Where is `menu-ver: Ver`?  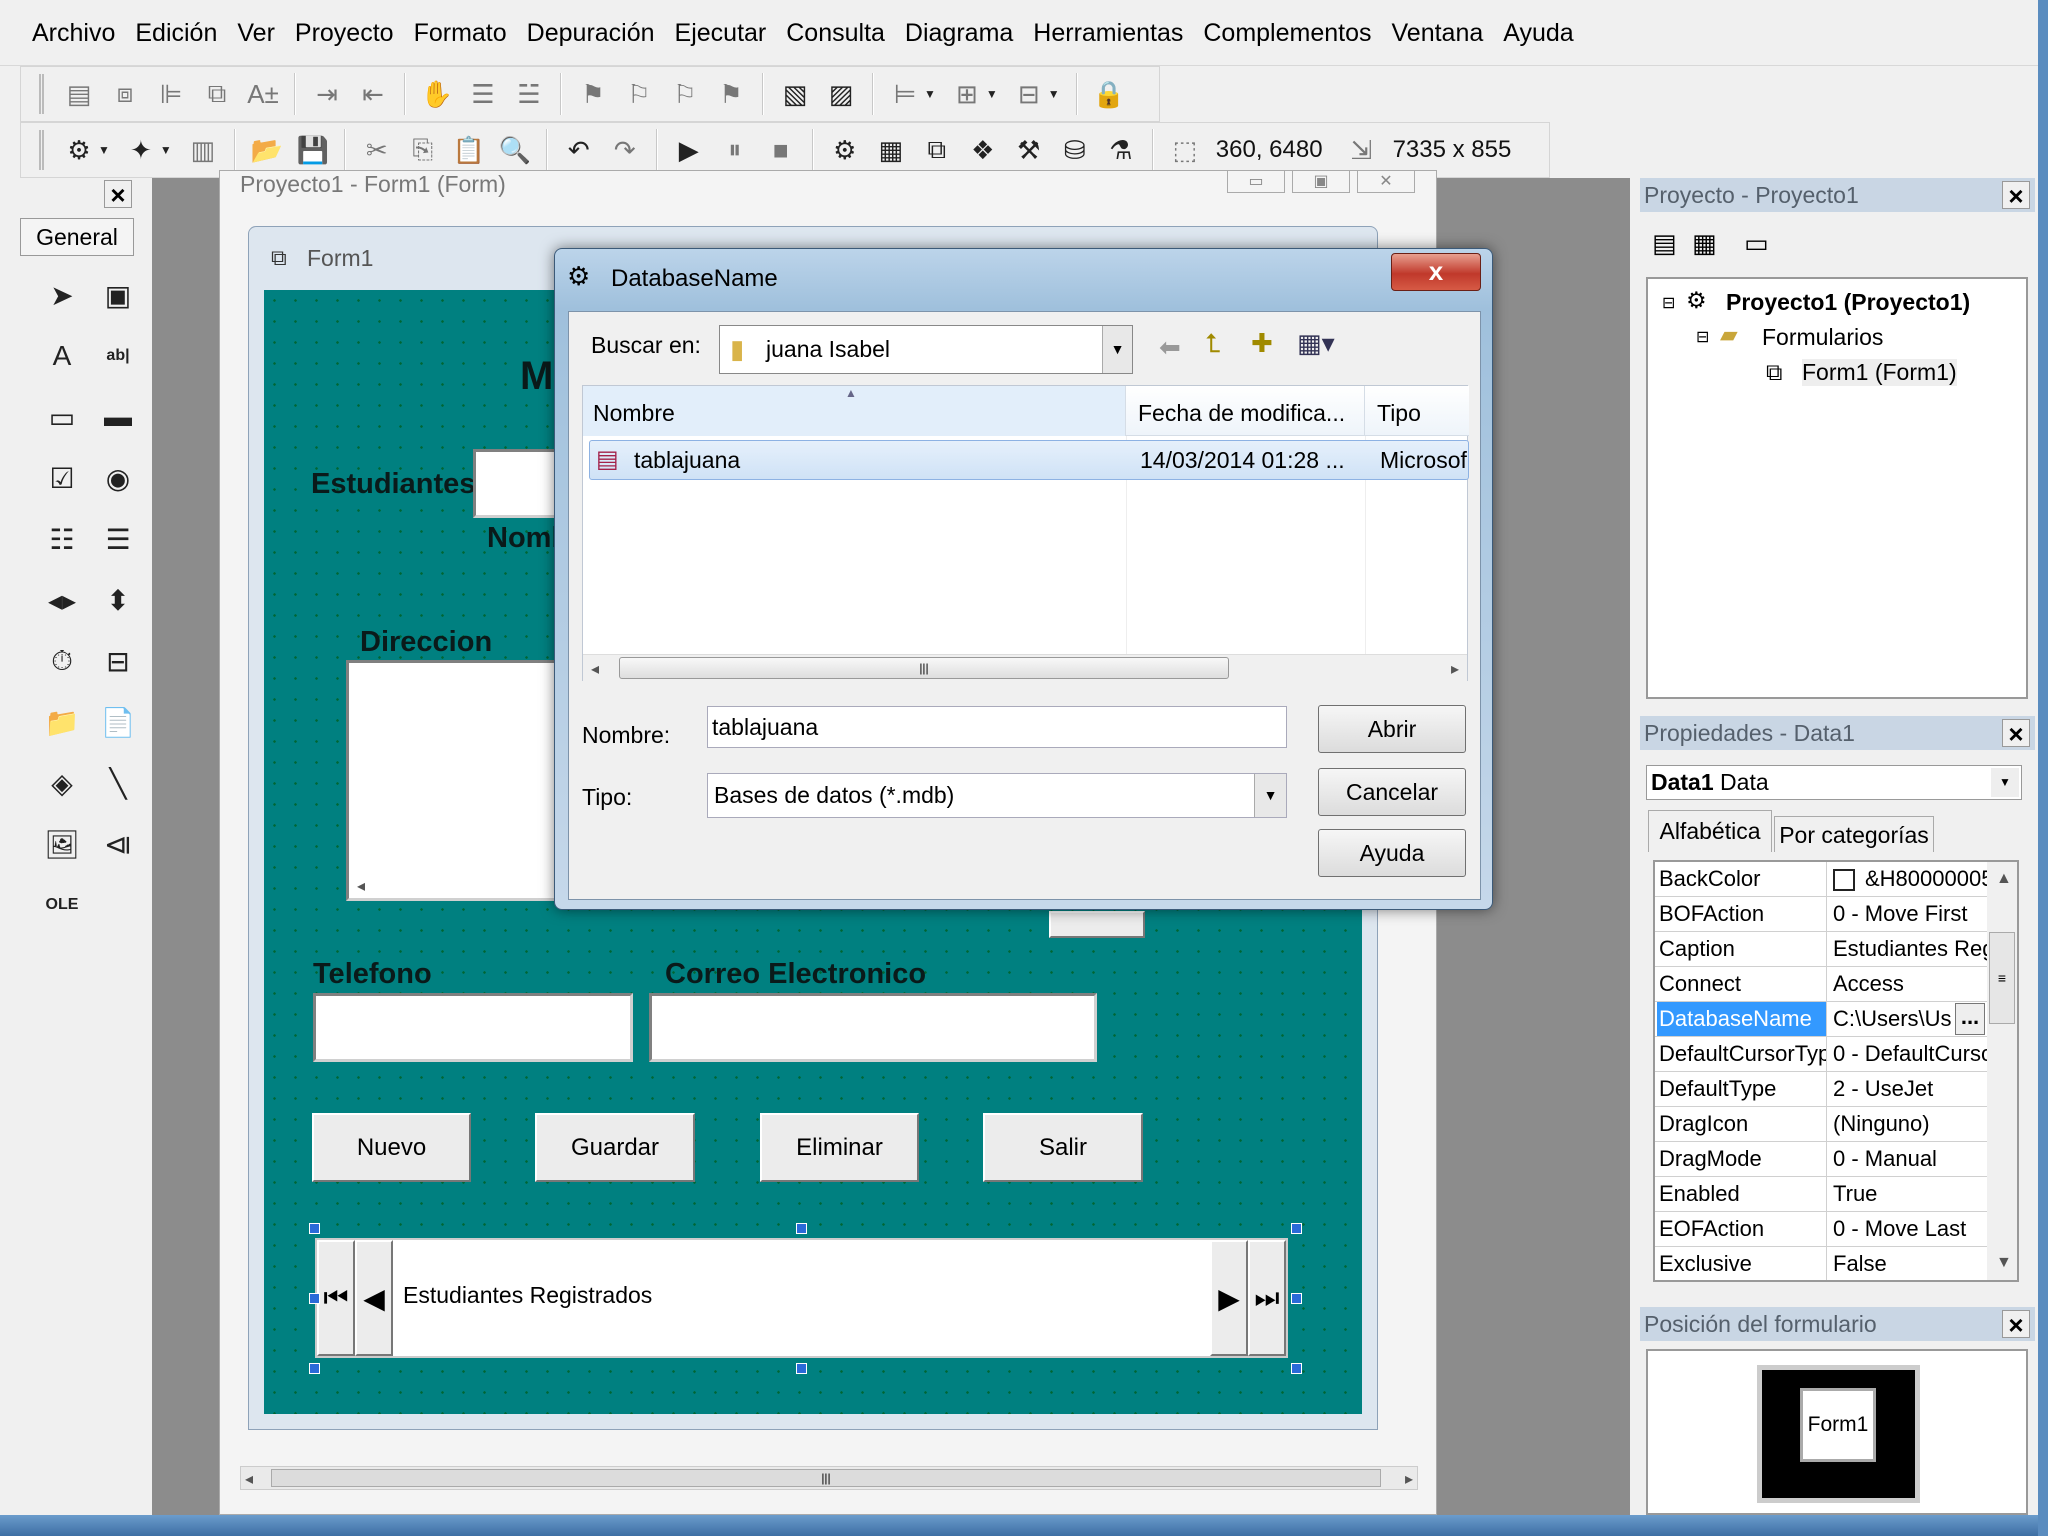
menu-ver: Ver is located at coordinates (256, 33).